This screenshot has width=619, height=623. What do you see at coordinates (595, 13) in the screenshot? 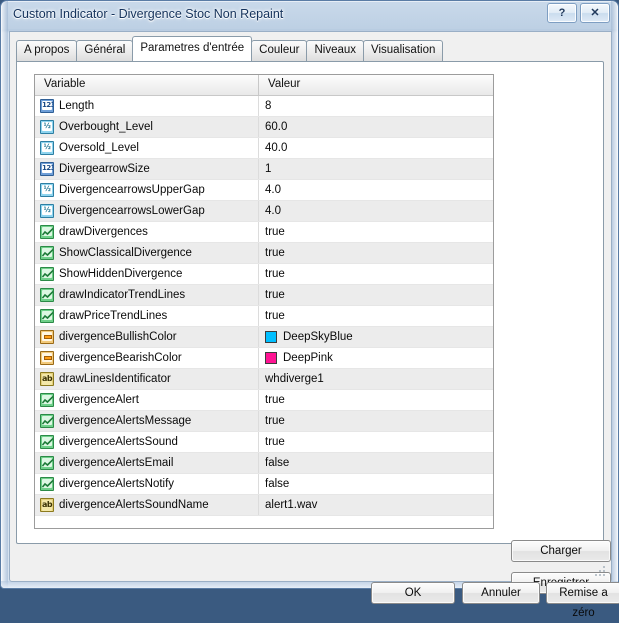
I see `close-button: ✕` at bounding box center [595, 13].